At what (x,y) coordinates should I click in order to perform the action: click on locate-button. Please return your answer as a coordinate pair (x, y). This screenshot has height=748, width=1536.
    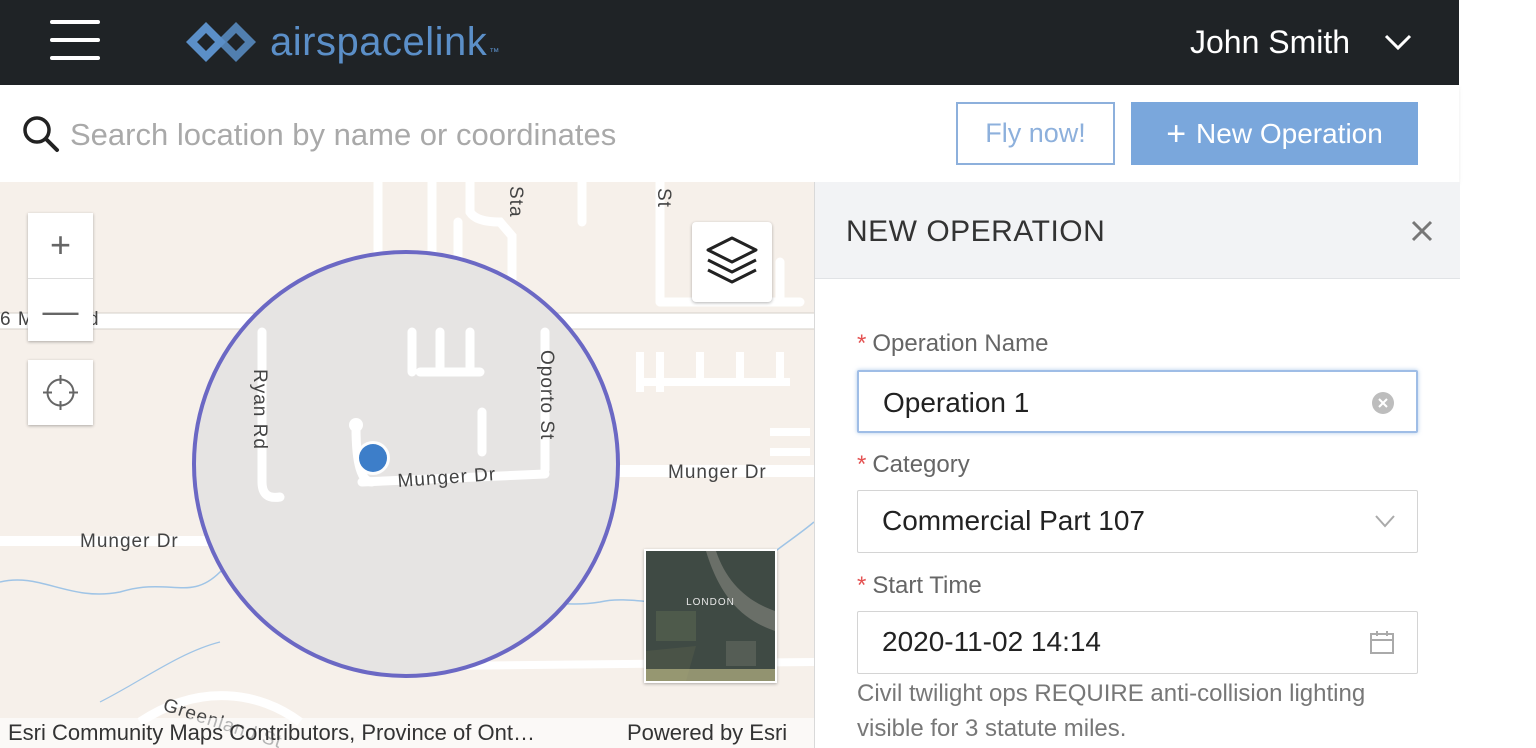
    Looking at the image, I should click on (60, 392).